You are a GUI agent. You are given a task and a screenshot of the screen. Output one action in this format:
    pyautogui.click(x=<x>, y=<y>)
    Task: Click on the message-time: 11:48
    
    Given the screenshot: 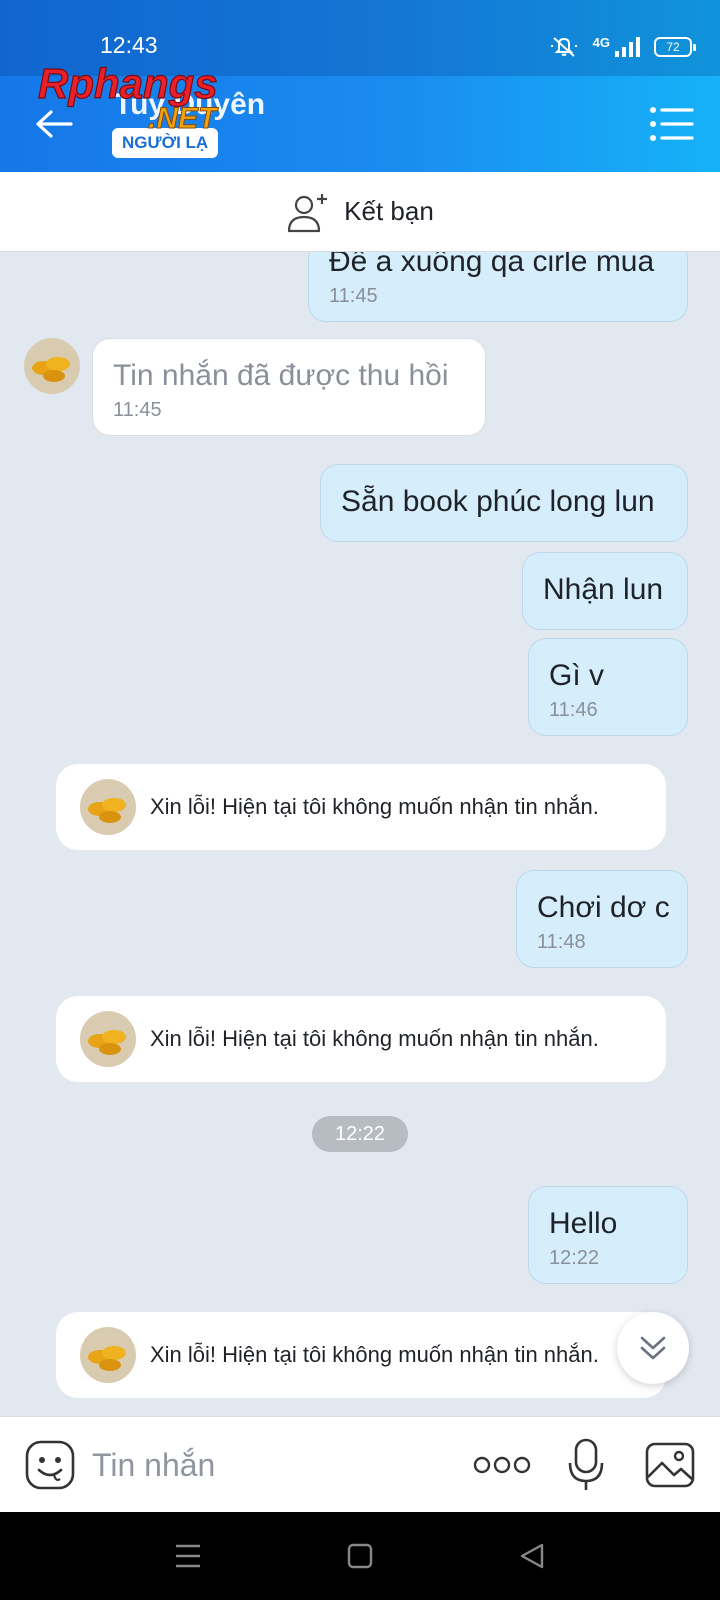 What is the action you would take?
    pyautogui.click(x=561, y=942)
    